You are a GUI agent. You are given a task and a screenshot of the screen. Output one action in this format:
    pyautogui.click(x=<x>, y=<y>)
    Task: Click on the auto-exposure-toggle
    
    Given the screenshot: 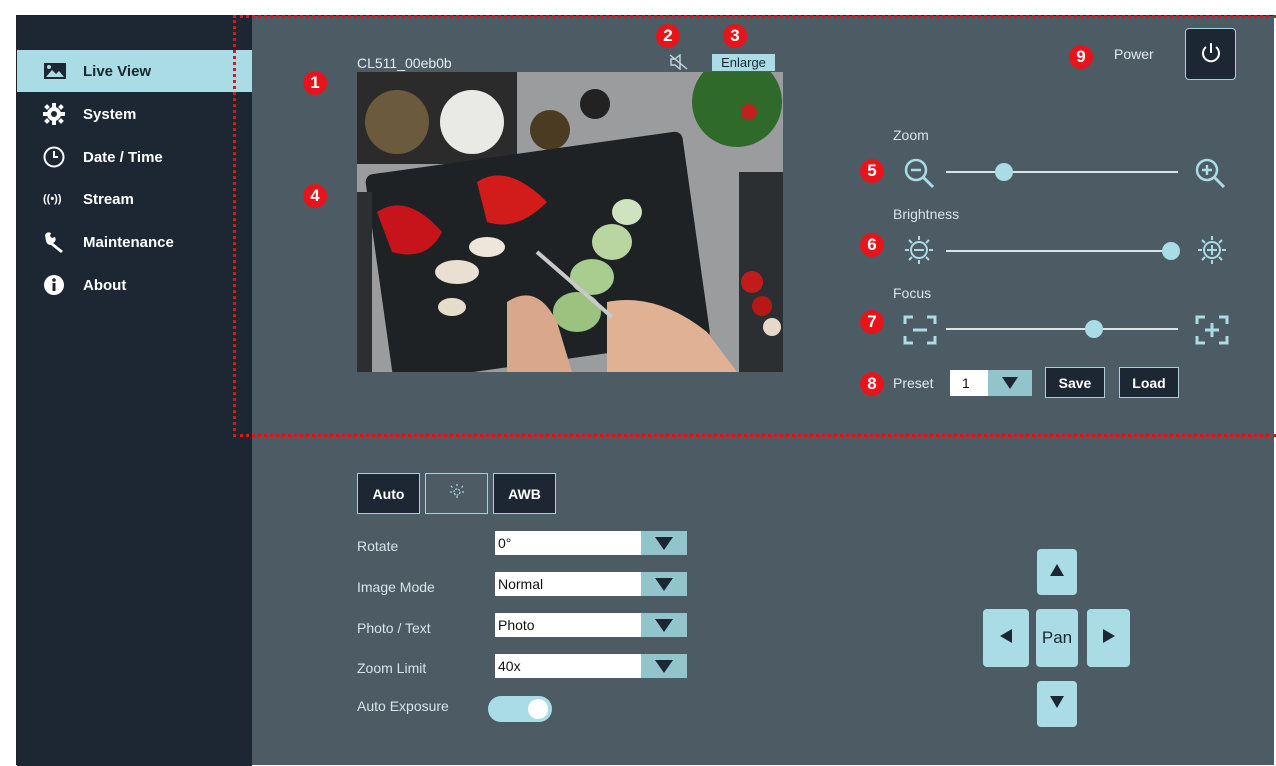 What is the action you would take?
    pyautogui.click(x=520, y=709)
    